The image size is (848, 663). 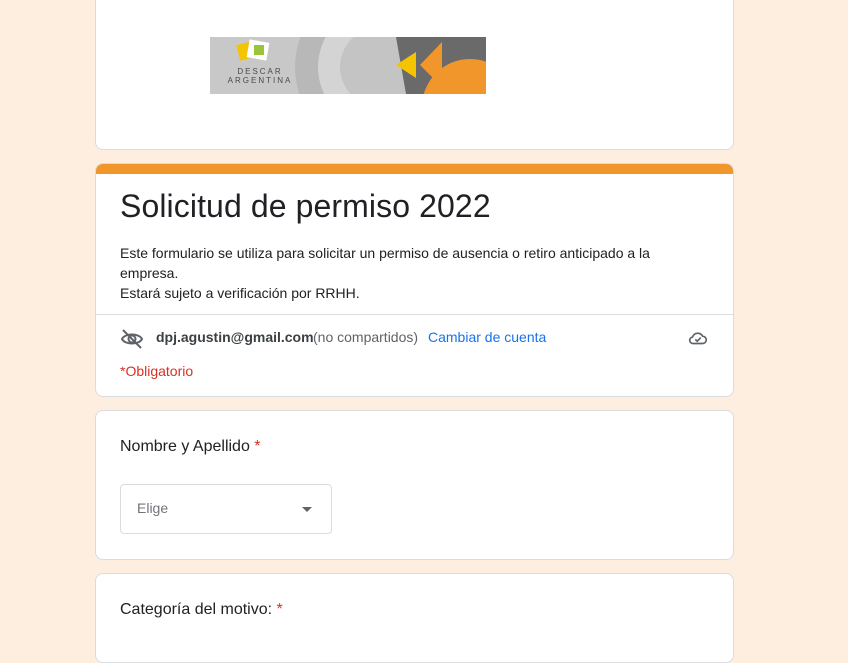 What do you see at coordinates (414, 169) in the screenshot?
I see `accent-bar` at bounding box center [414, 169].